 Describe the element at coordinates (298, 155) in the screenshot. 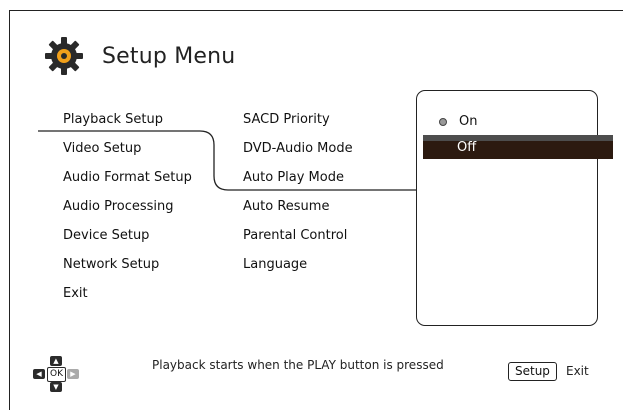

I see `sub-menu-item-dvd-audio-mode: DVD-Audio Mode` at that location.